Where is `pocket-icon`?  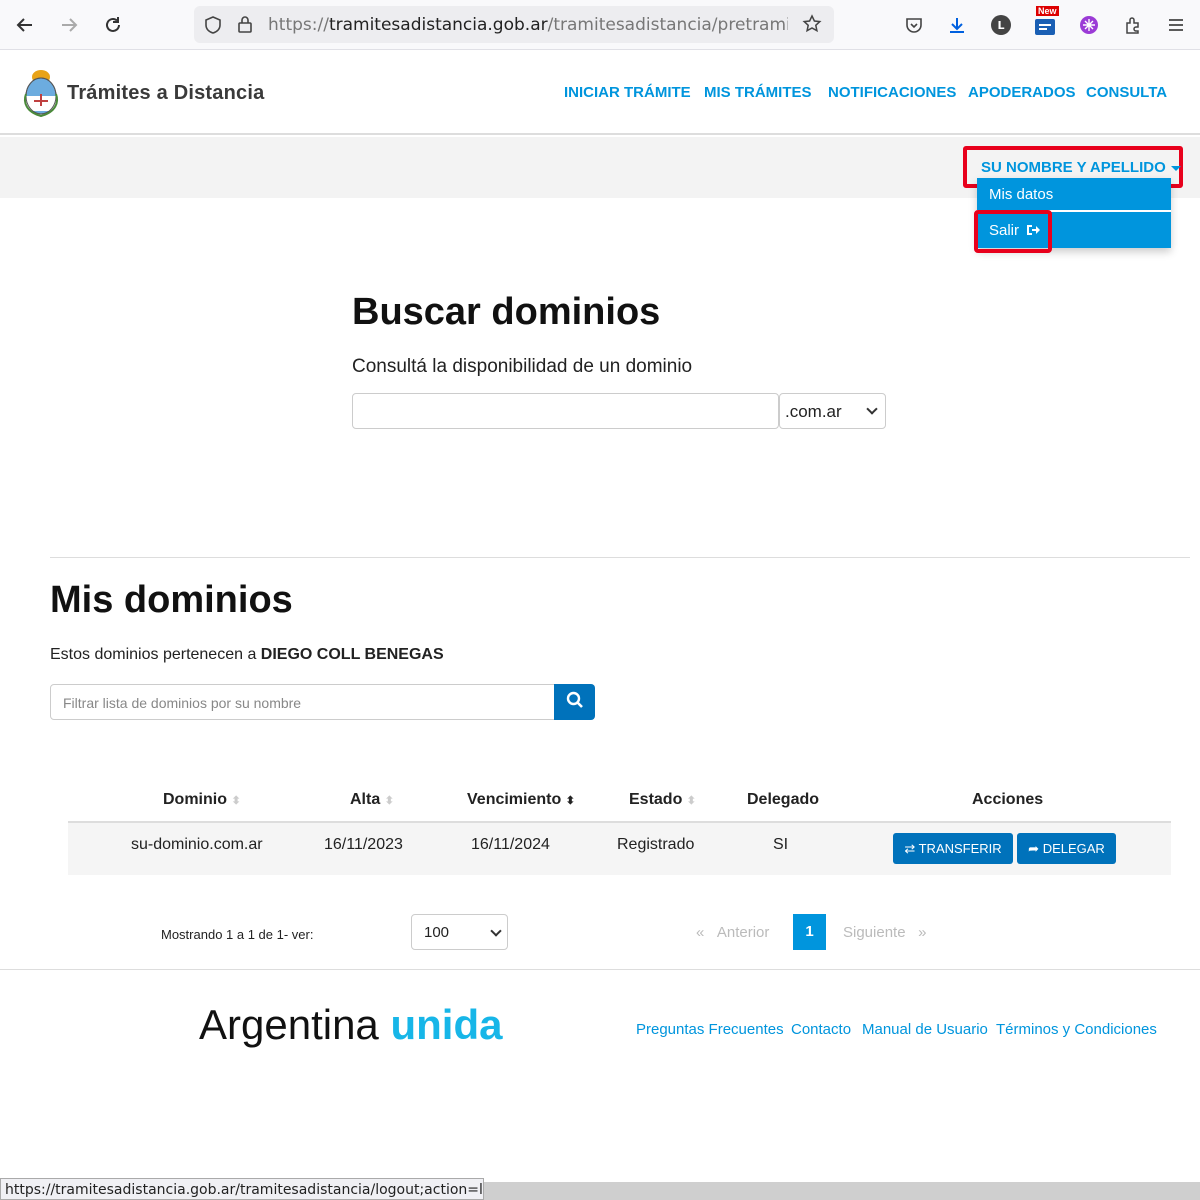
pocket-icon is located at coordinates (914, 25).